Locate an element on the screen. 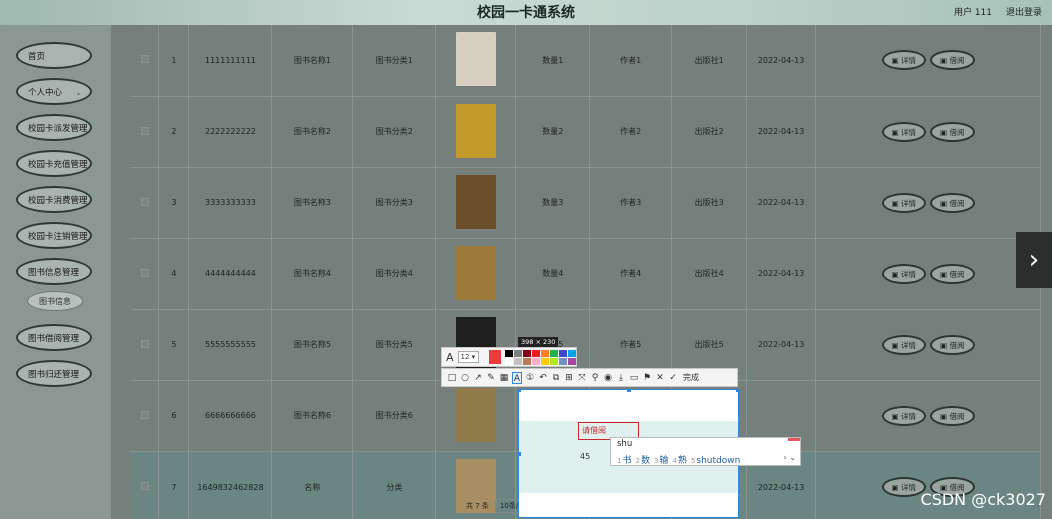  current-color-swatch is located at coordinates (494, 357).